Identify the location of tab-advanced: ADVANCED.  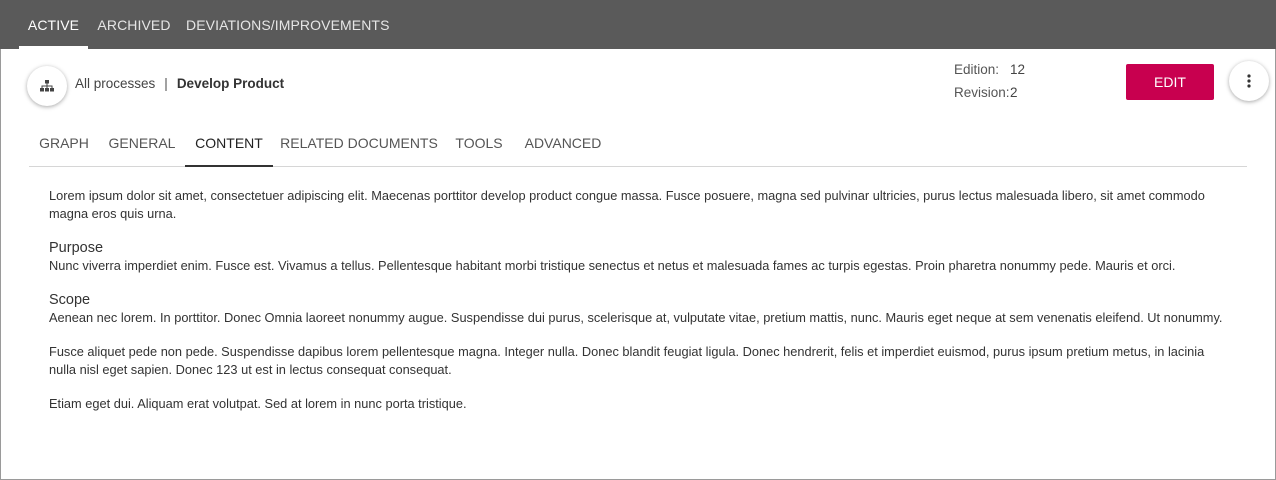
(563, 143).